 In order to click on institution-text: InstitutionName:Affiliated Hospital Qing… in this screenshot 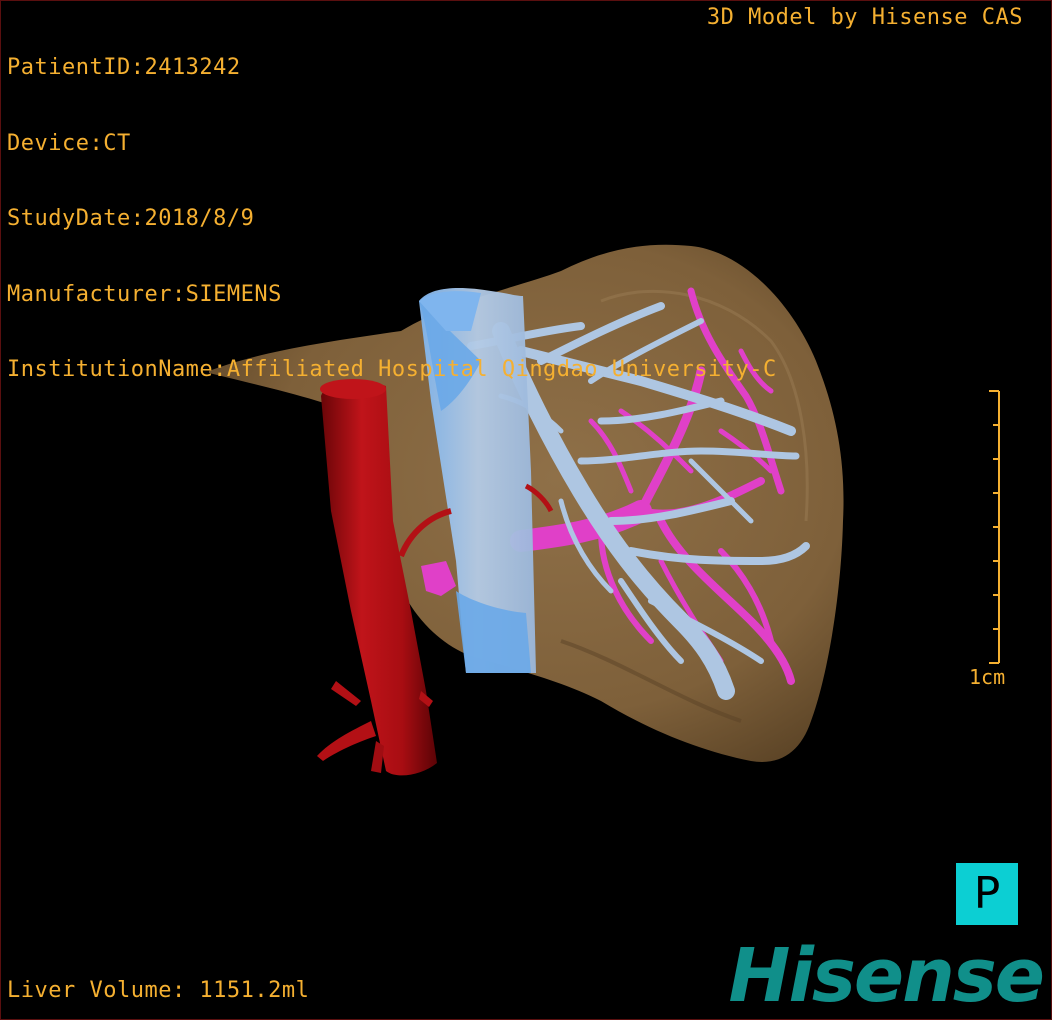, I will do `click(392, 369)`.